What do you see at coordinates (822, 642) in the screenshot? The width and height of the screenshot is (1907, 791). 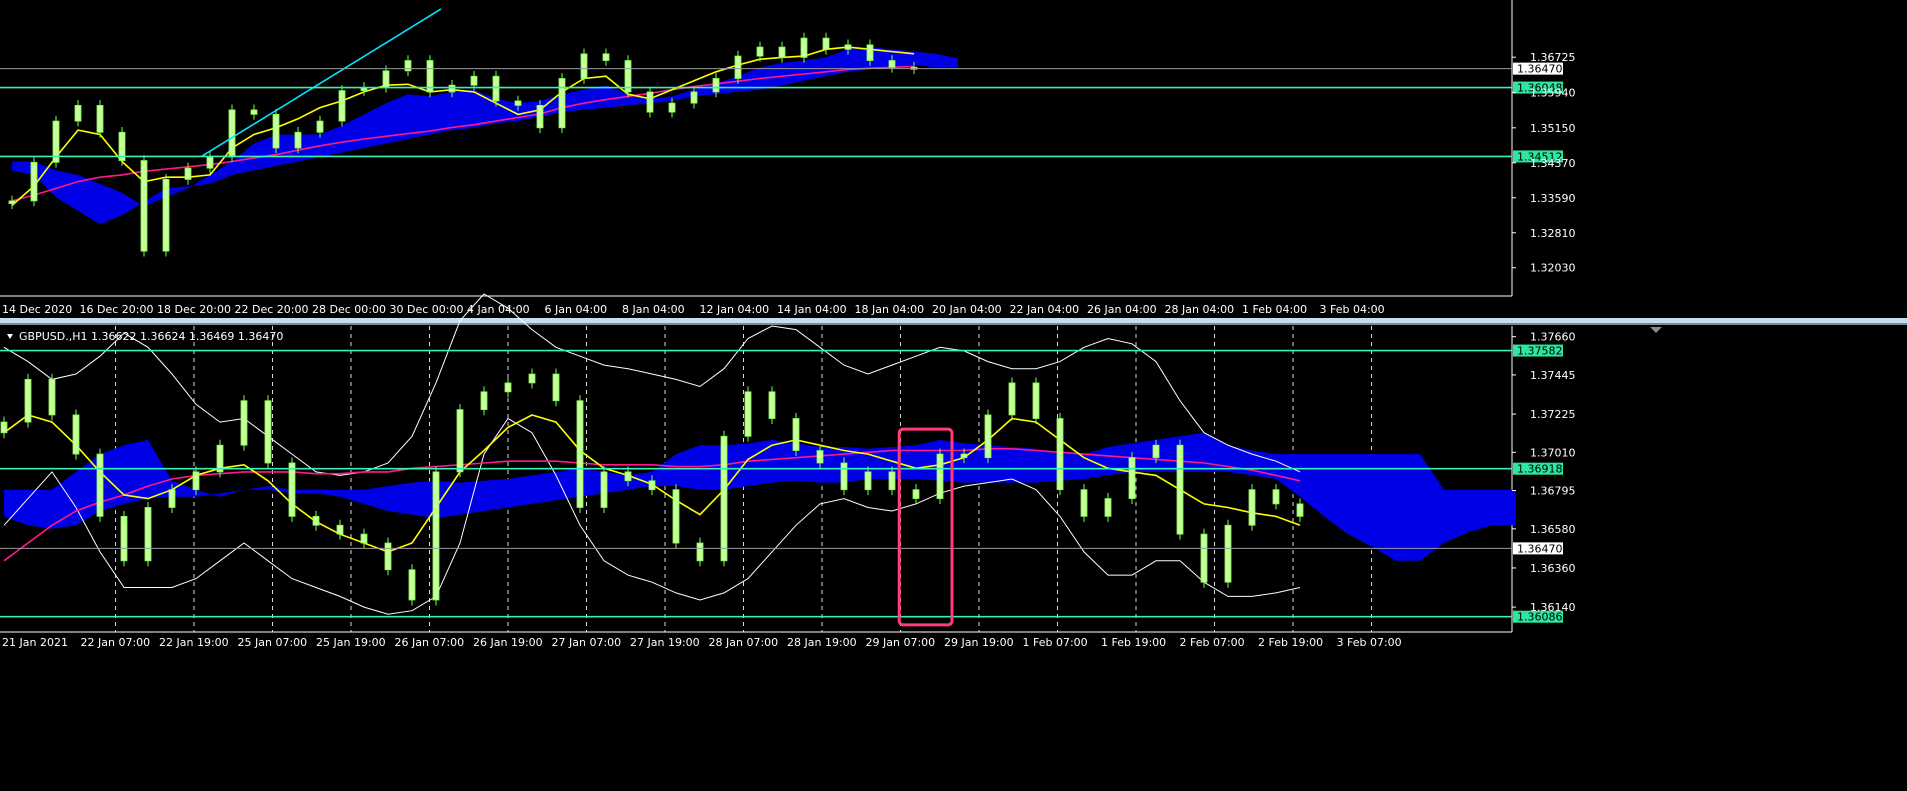 I see `lower-x-tick-label: 28 Jan 19:00` at bounding box center [822, 642].